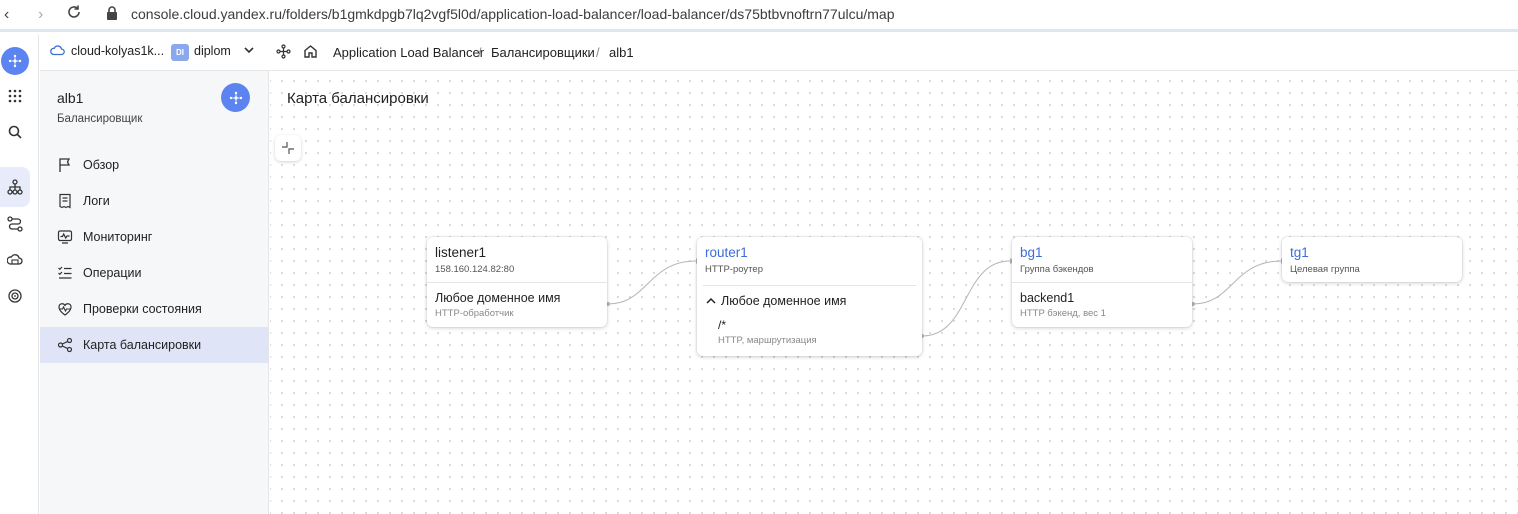 This screenshot has height=514, width=1518. Describe the element at coordinates (498, 298) in the screenshot. I see `listener-host: Любое доменное имя` at that location.